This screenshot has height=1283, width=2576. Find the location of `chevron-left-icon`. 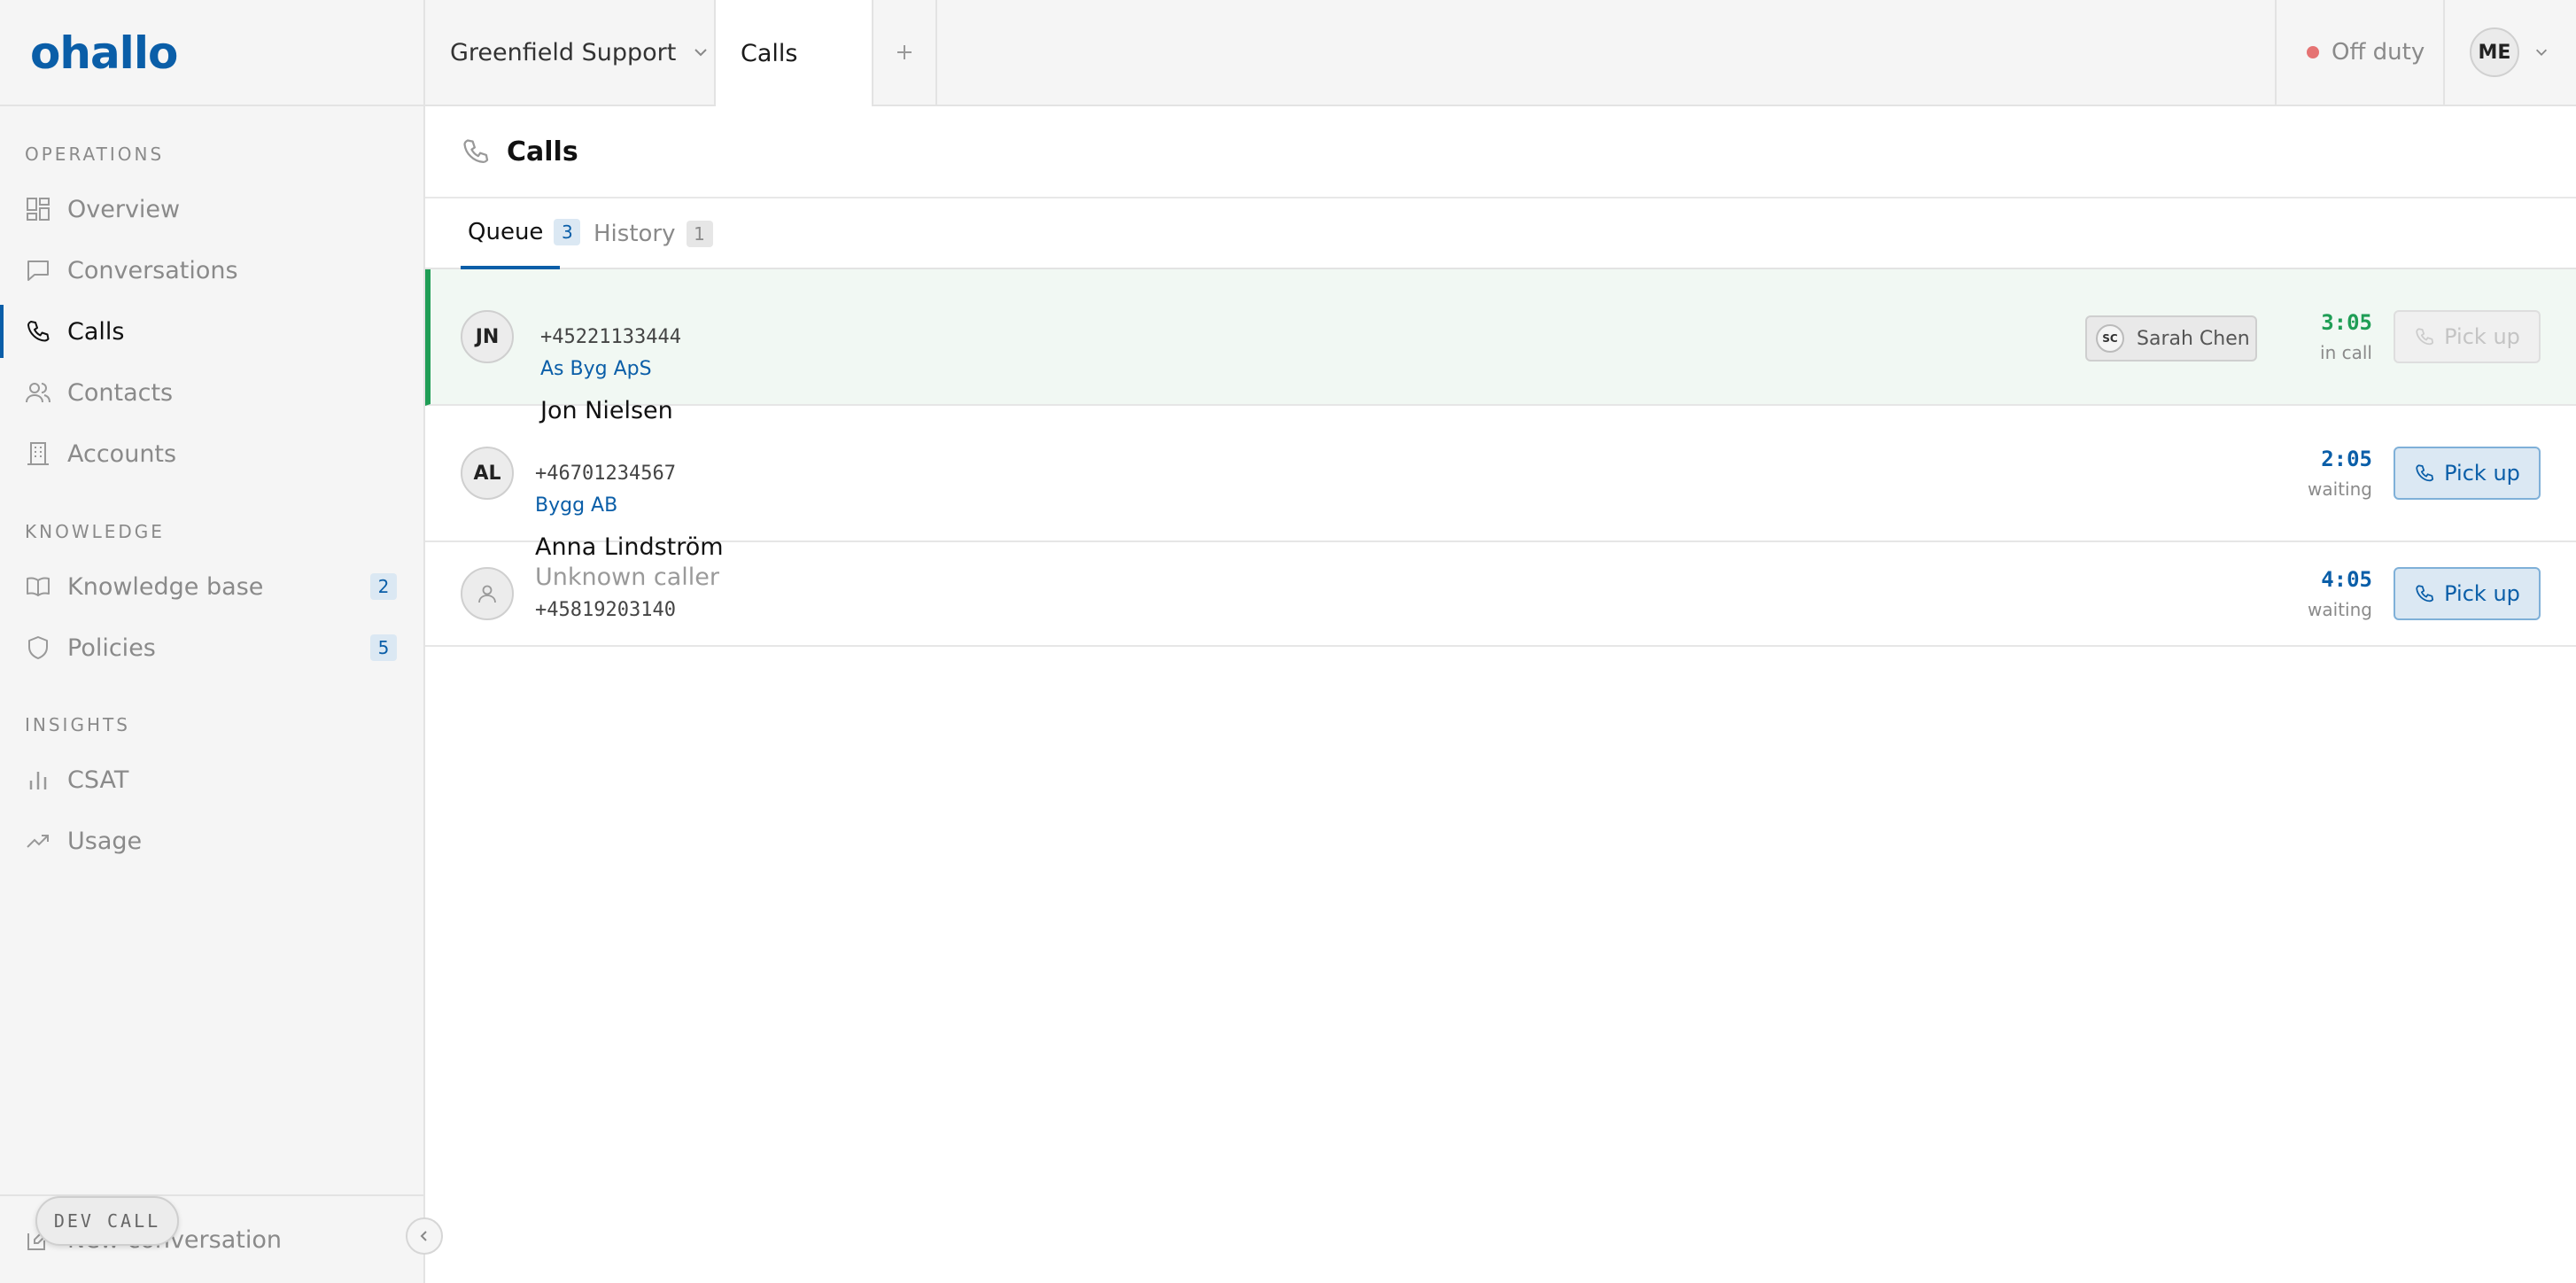

chevron-left-icon is located at coordinates (423, 1236).